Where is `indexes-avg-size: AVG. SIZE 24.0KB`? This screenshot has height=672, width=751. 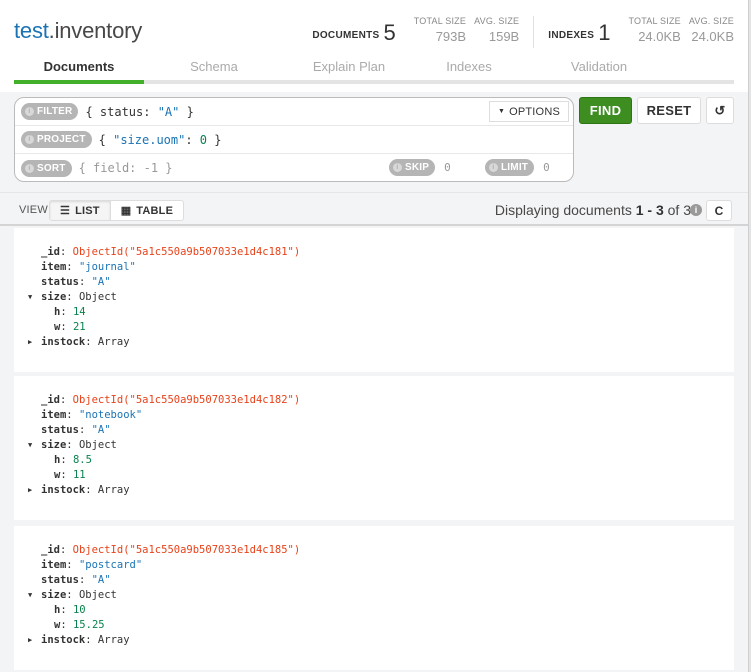 indexes-avg-size: AVG. SIZE 24.0KB is located at coordinates (711, 30).